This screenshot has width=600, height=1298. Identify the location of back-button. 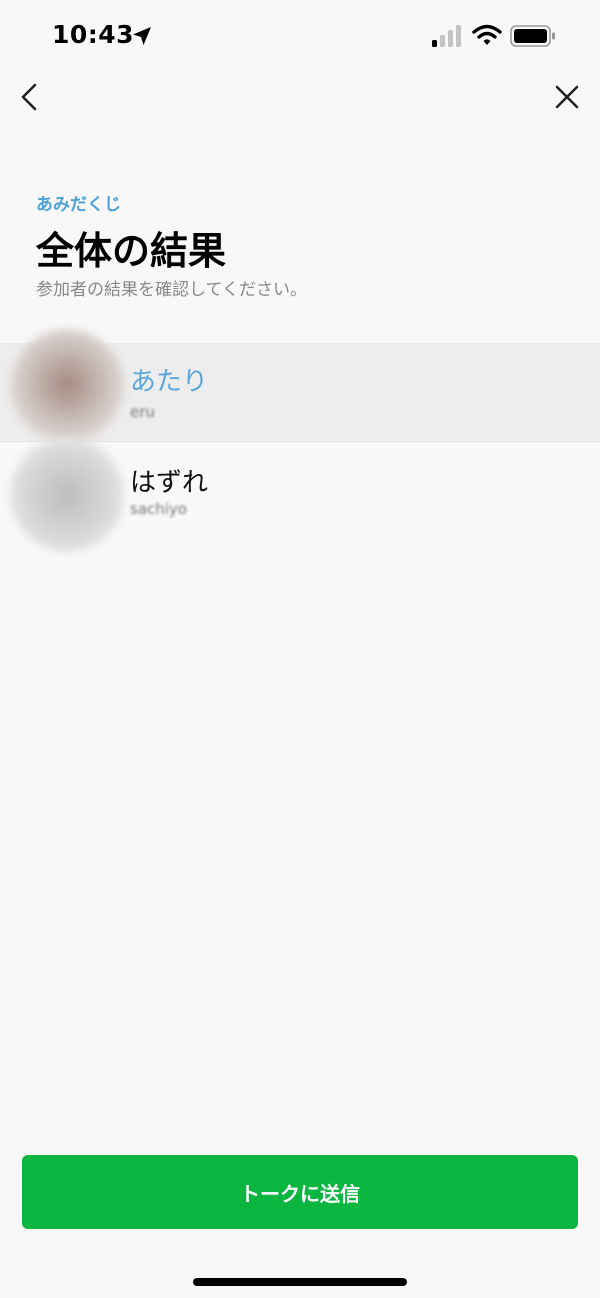
(31, 97).